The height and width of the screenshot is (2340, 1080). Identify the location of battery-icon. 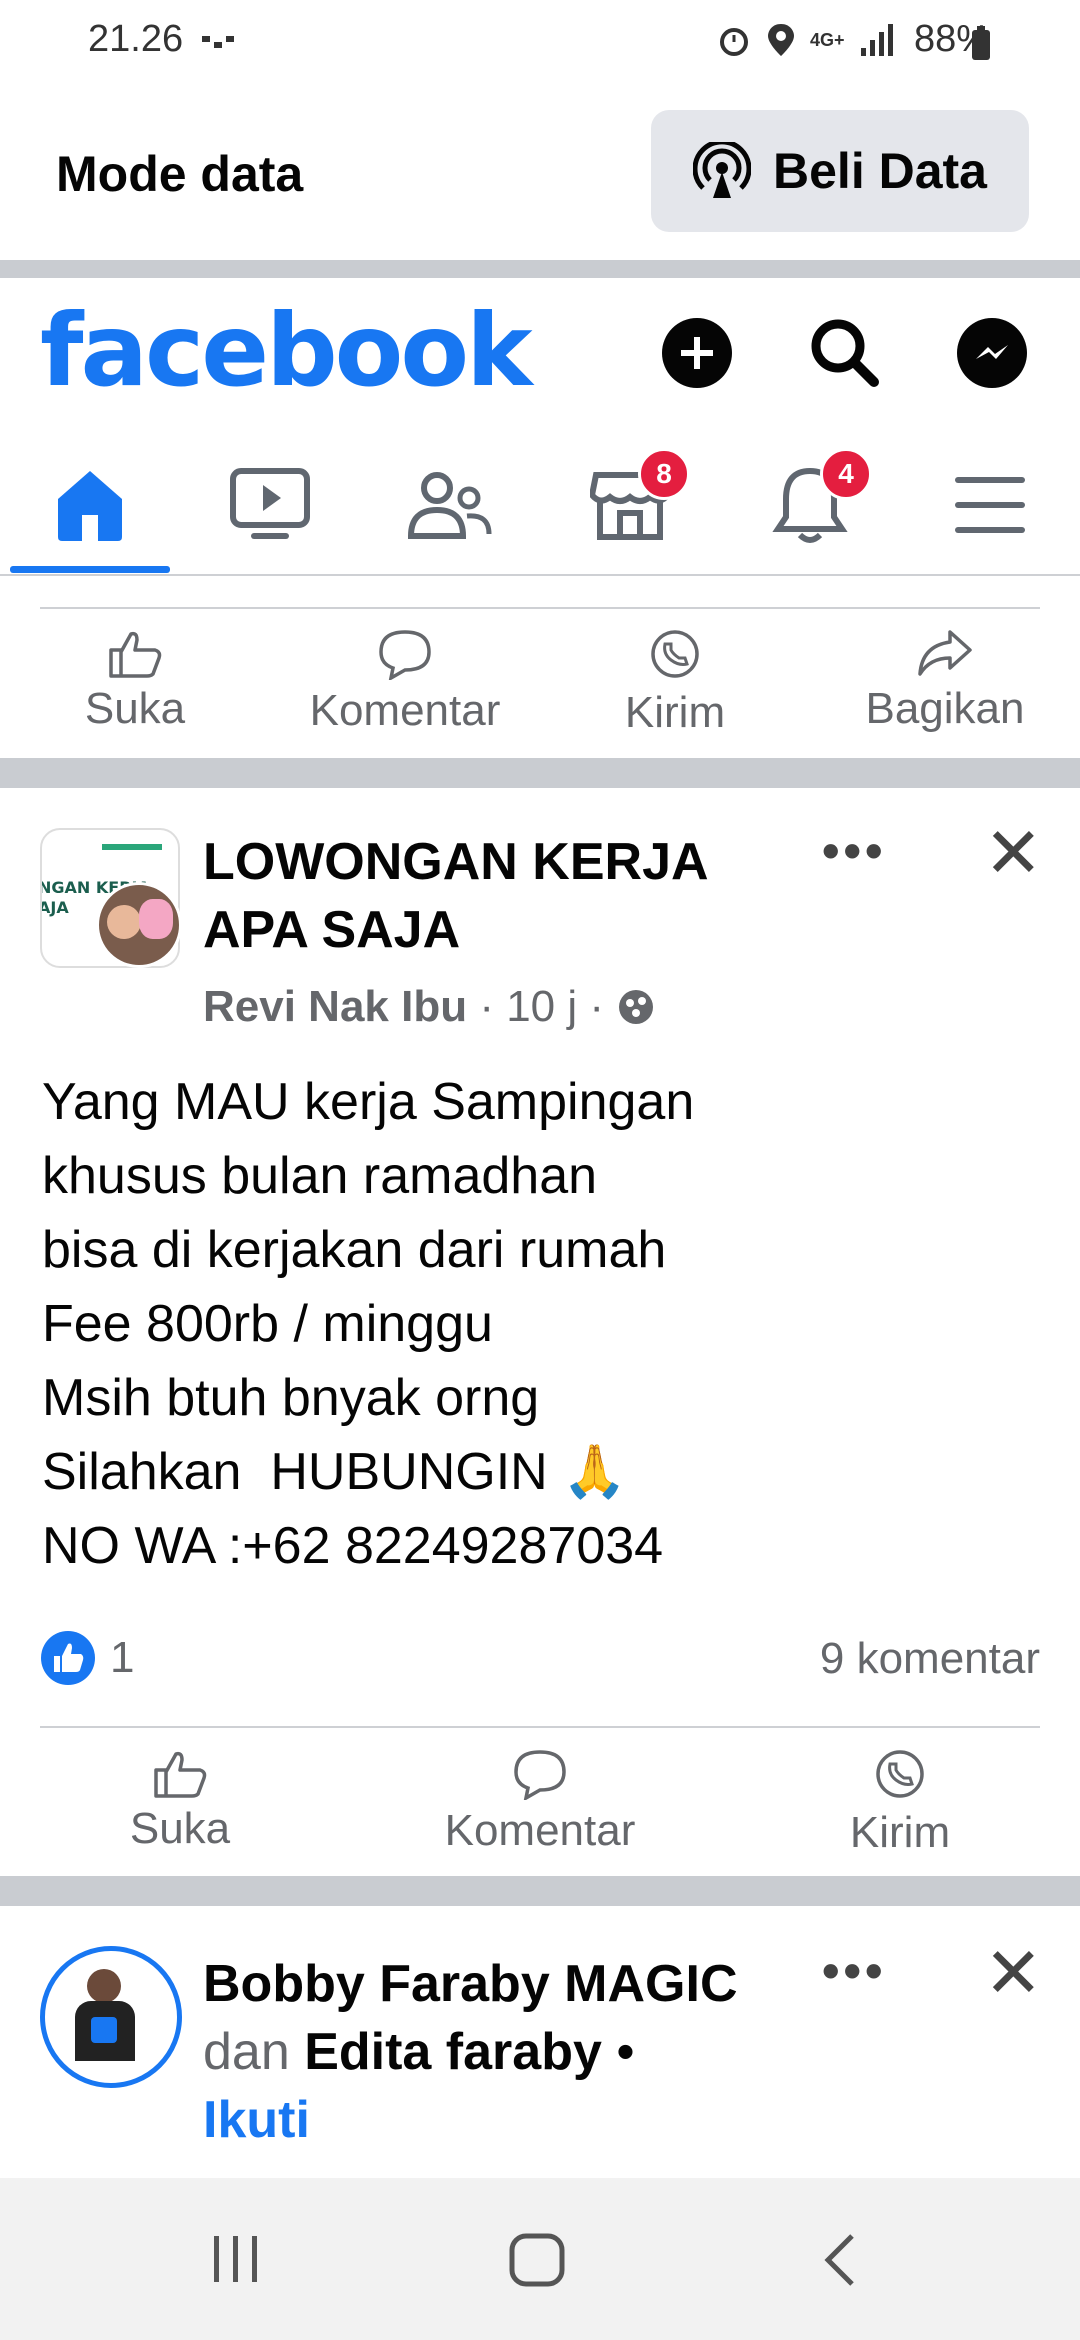
(981, 46).